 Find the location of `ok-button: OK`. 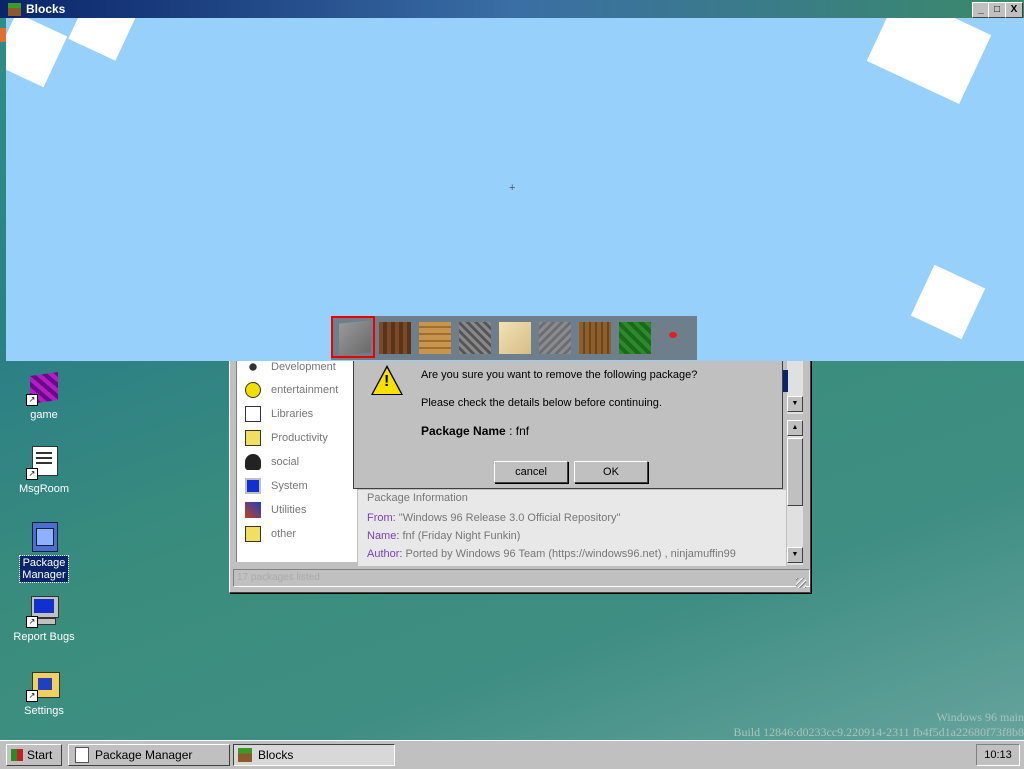

ok-button: OK is located at coordinates (611, 472).